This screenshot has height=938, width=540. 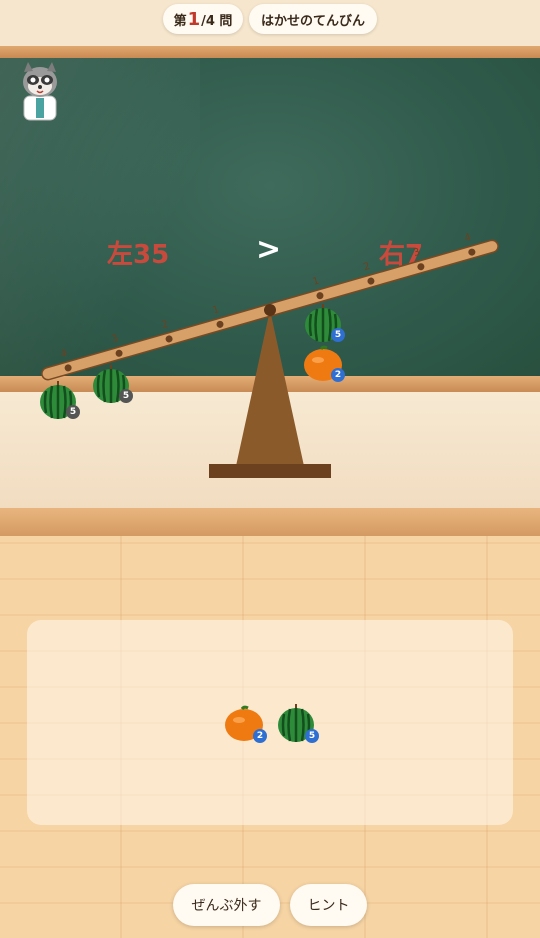 I want to click on right-tick-1: 1, so click(x=315, y=282).